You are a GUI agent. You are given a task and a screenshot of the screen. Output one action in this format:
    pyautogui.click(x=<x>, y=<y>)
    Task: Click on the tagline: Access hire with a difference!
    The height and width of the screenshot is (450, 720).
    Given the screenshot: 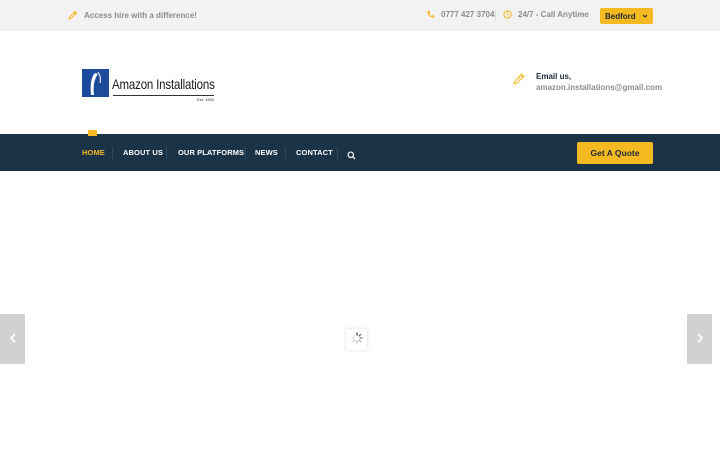 What is the action you would take?
    pyautogui.click(x=132, y=15)
    